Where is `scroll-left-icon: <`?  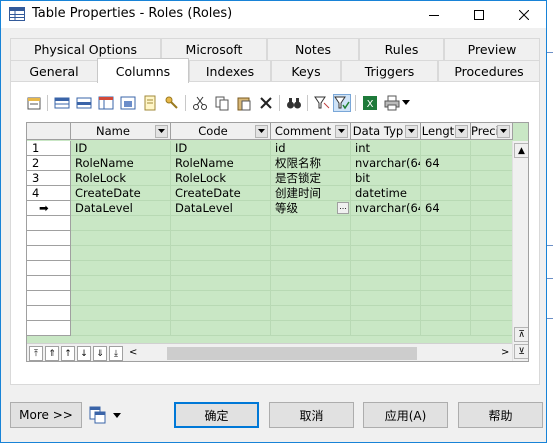
scroll-left-icon: < is located at coordinates (133, 352).